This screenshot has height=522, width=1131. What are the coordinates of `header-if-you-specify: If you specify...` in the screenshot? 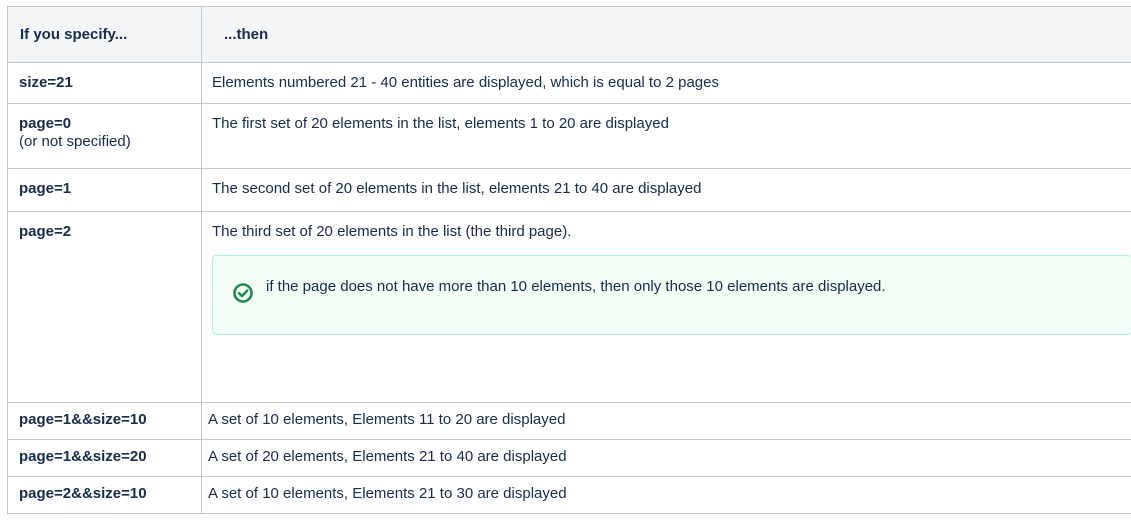 It's located at (104, 34).